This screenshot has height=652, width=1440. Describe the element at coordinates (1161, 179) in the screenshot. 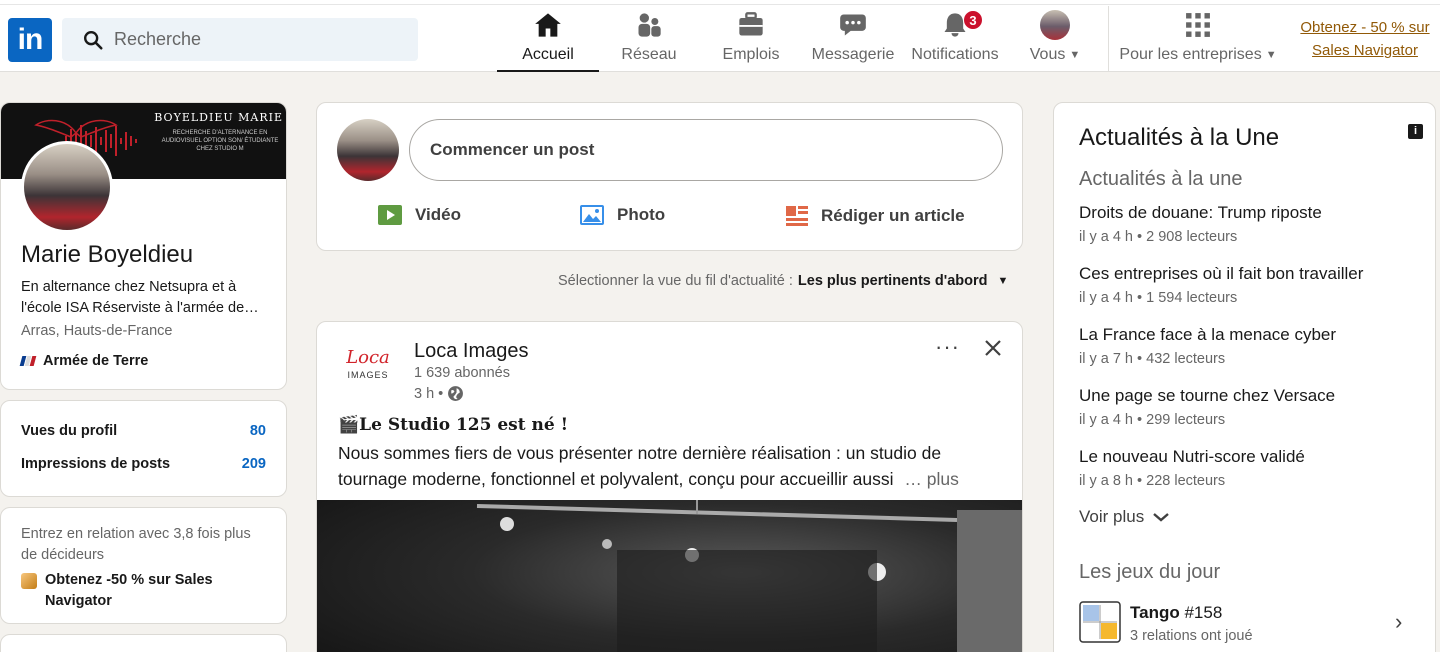

I see `news-subtitle: Actualités à la une` at that location.